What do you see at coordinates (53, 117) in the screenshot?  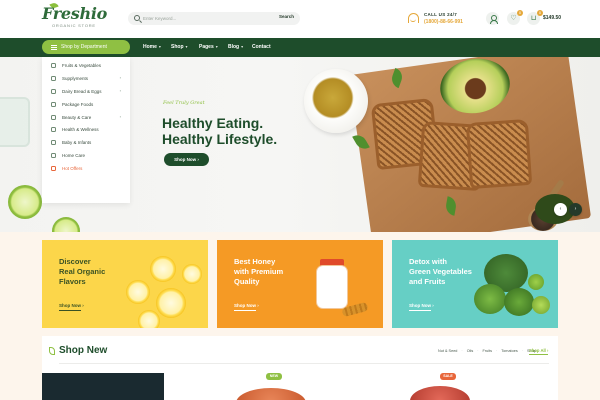 I see `lotion-icon` at bounding box center [53, 117].